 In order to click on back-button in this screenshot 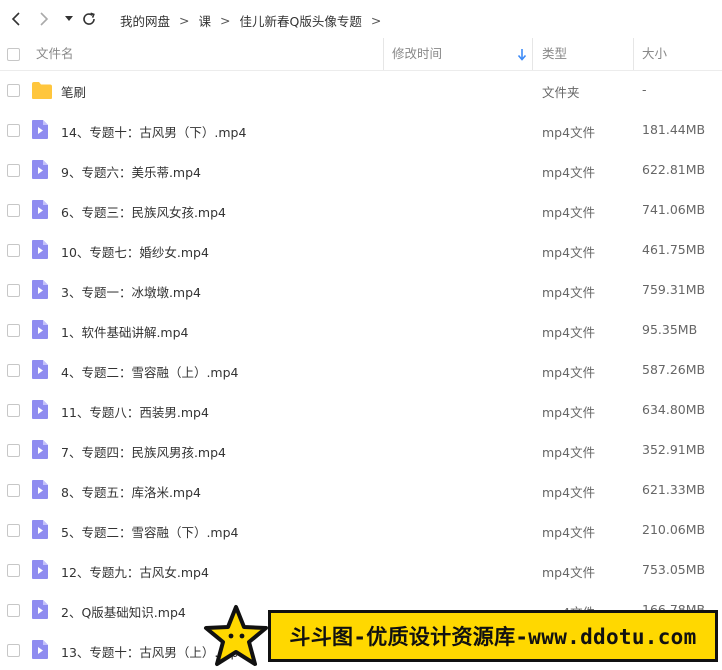, I will do `click(16, 19)`.